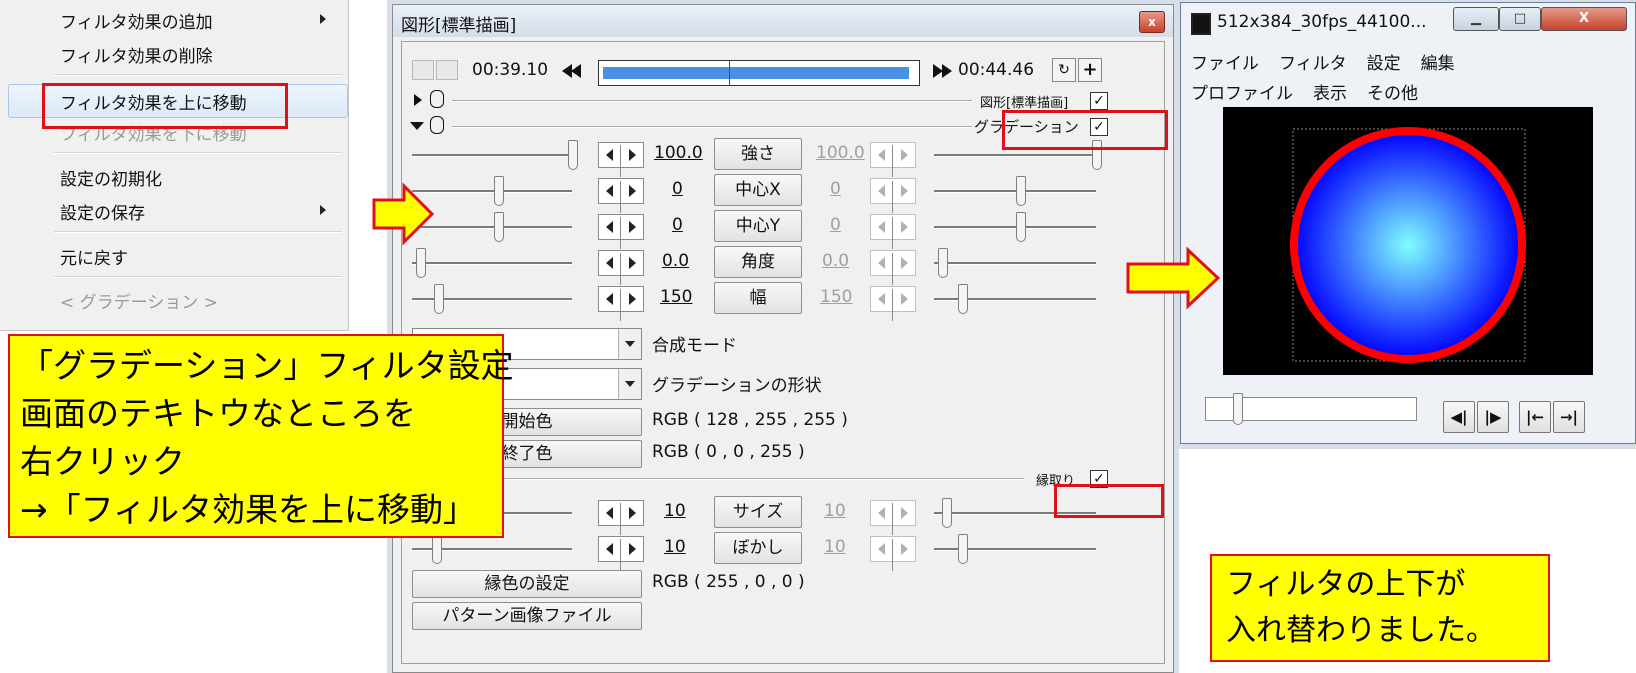 This screenshot has width=1636, height=673. What do you see at coordinates (1392, 94) in the screenshot?
I see `menu-other: その他` at bounding box center [1392, 94].